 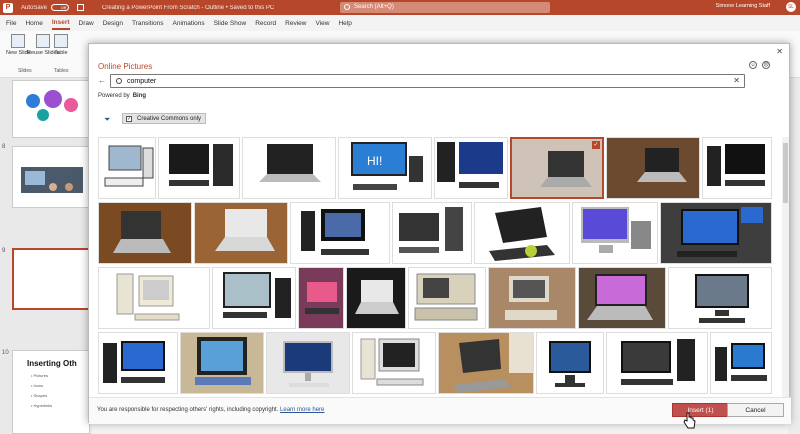 What do you see at coordinates (113, 23) in the screenshot?
I see `tab-design: Design` at bounding box center [113, 23].